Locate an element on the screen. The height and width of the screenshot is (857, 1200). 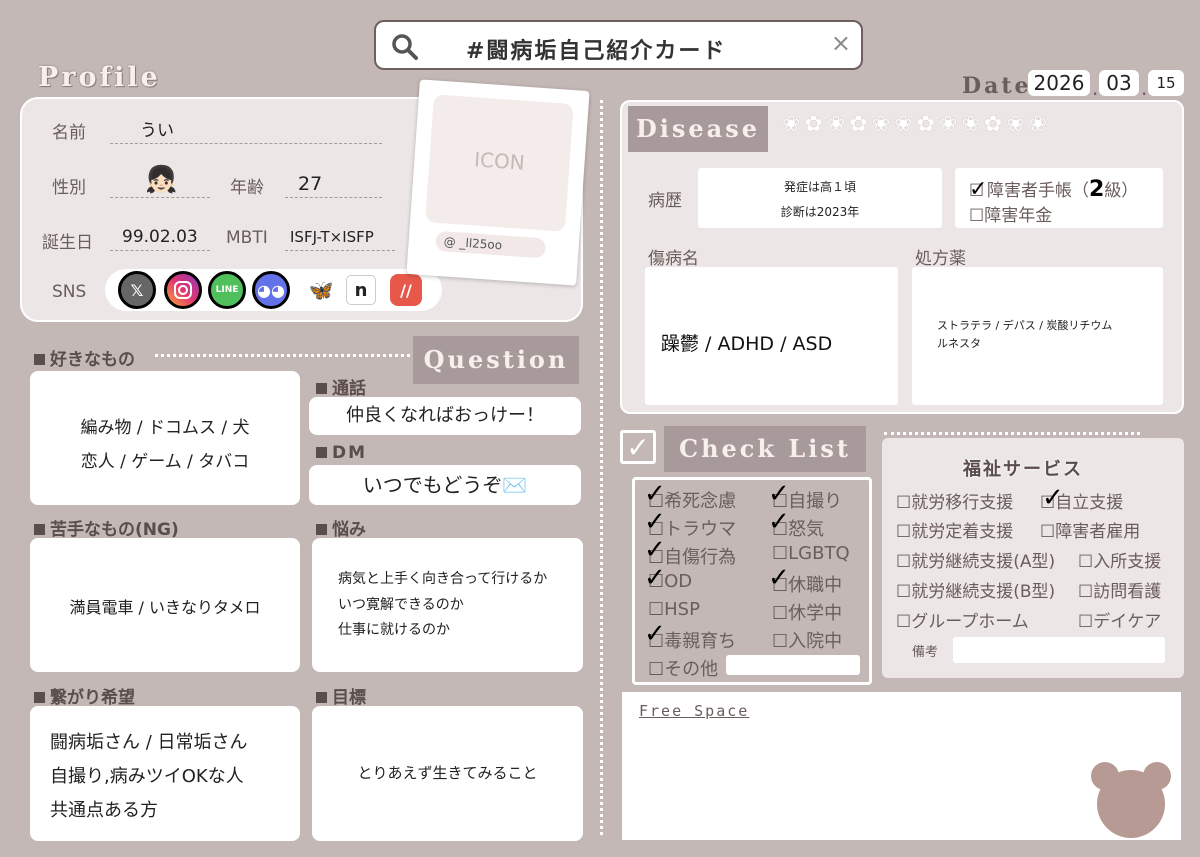
question-title: Question is located at coordinates (496, 360).